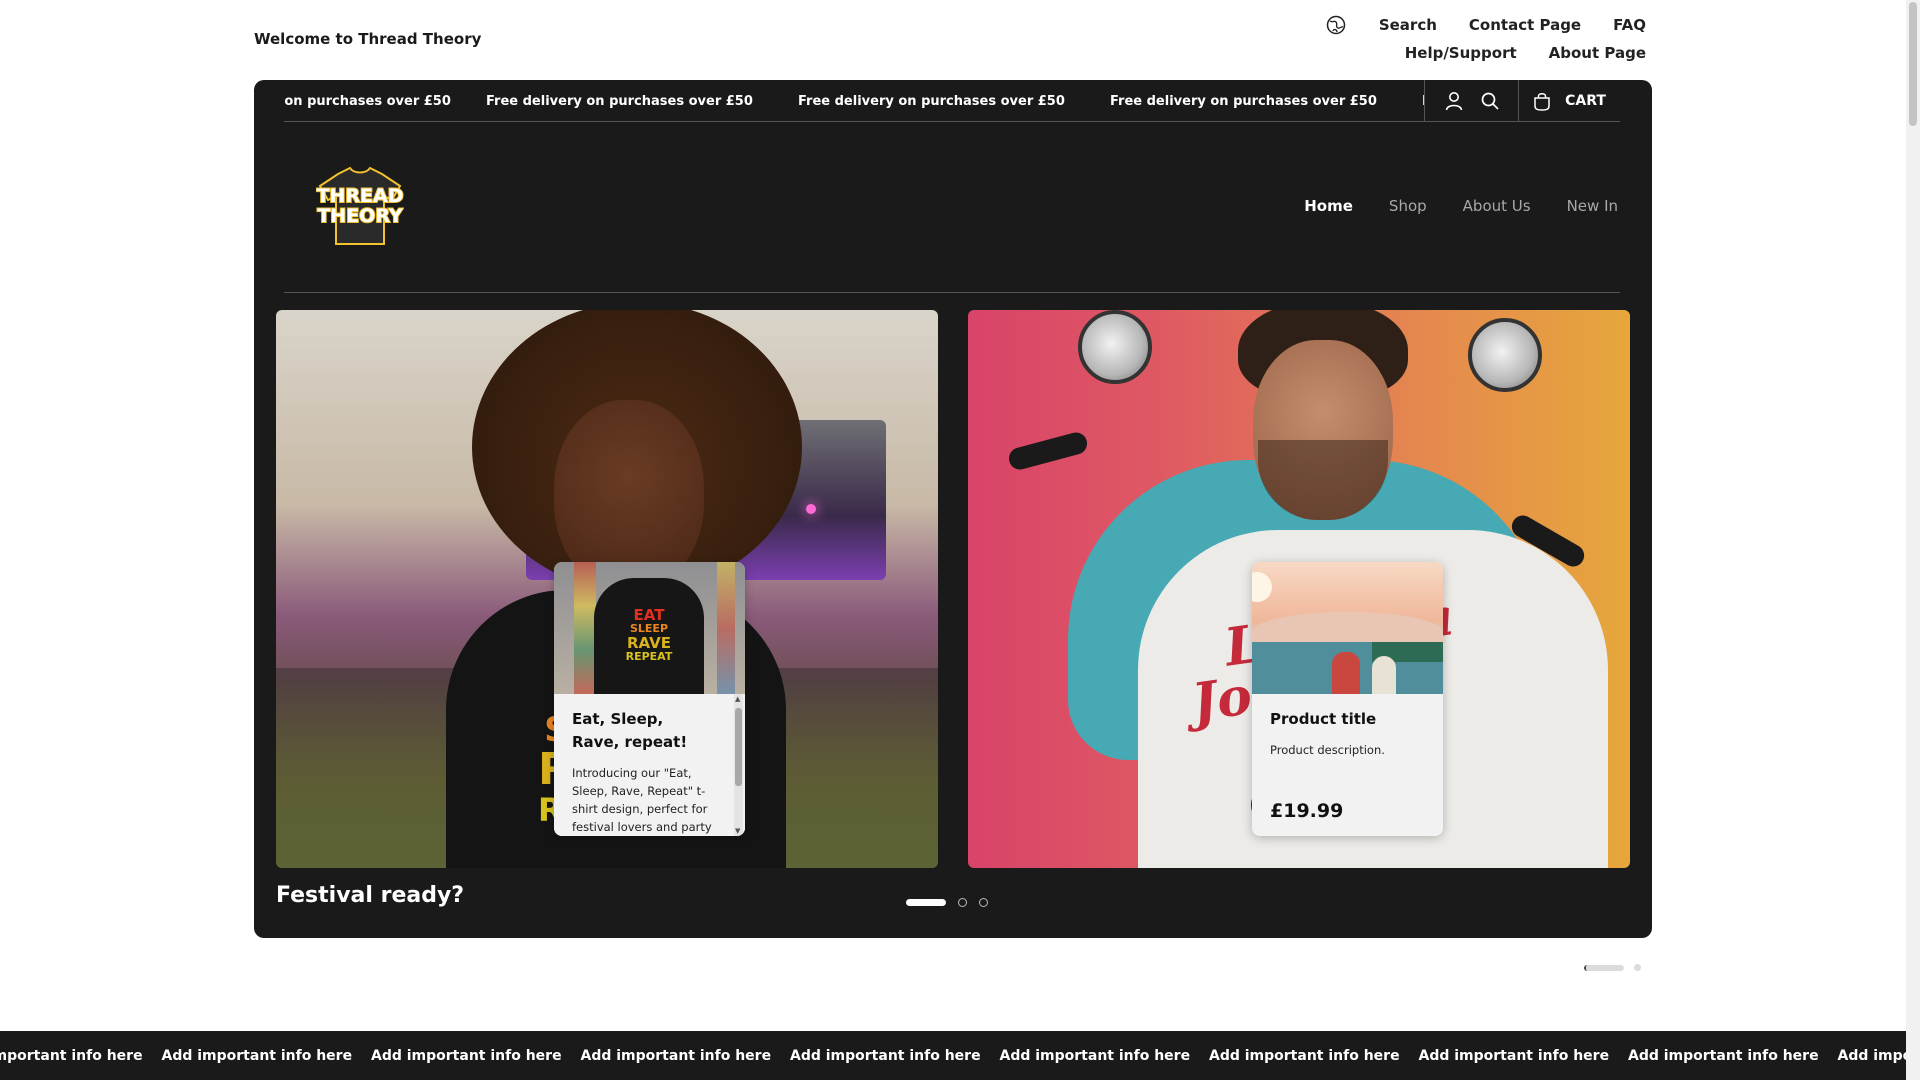 This screenshot has height=1080, width=1920. Describe the element at coordinates (1913, 64) in the screenshot. I see `page-scrollbar-thumb` at that location.